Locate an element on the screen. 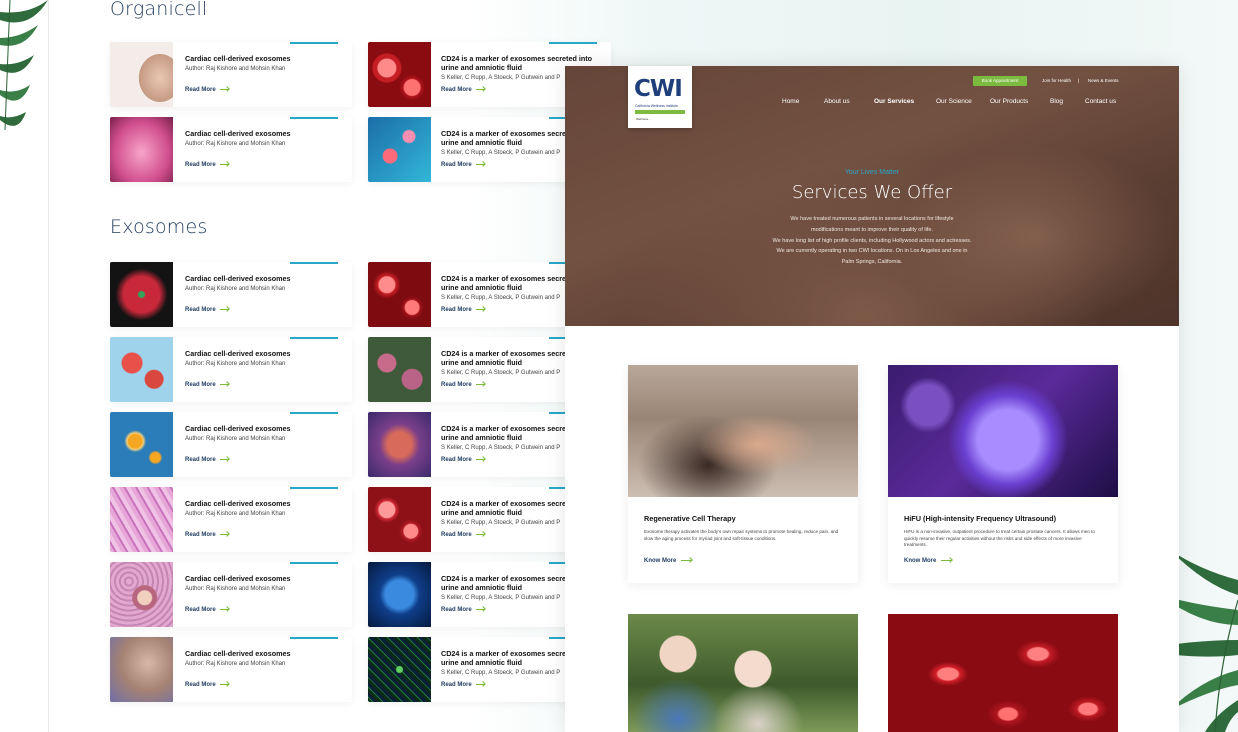 The image size is (1238, 732). join-for-health-link: Join for Health is located at coordinates (1056, 80).